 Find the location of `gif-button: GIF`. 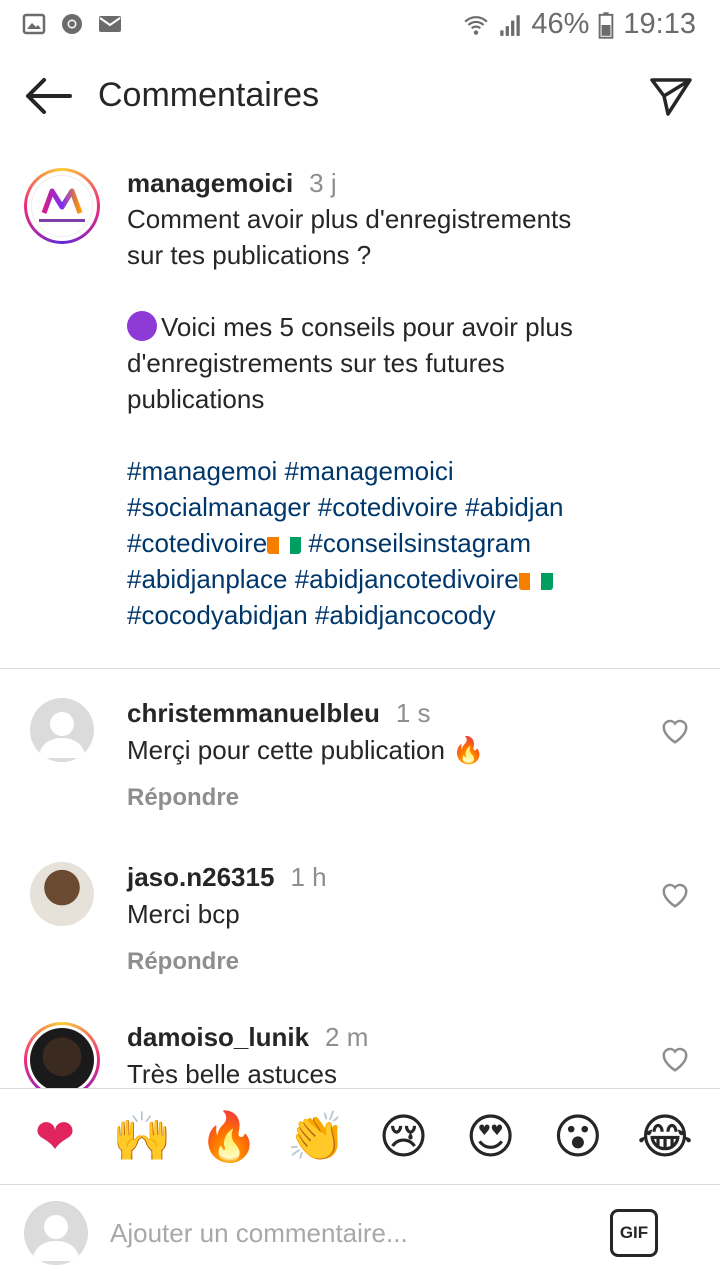

gif-button: GIF is located at coordinates (634, 1233).